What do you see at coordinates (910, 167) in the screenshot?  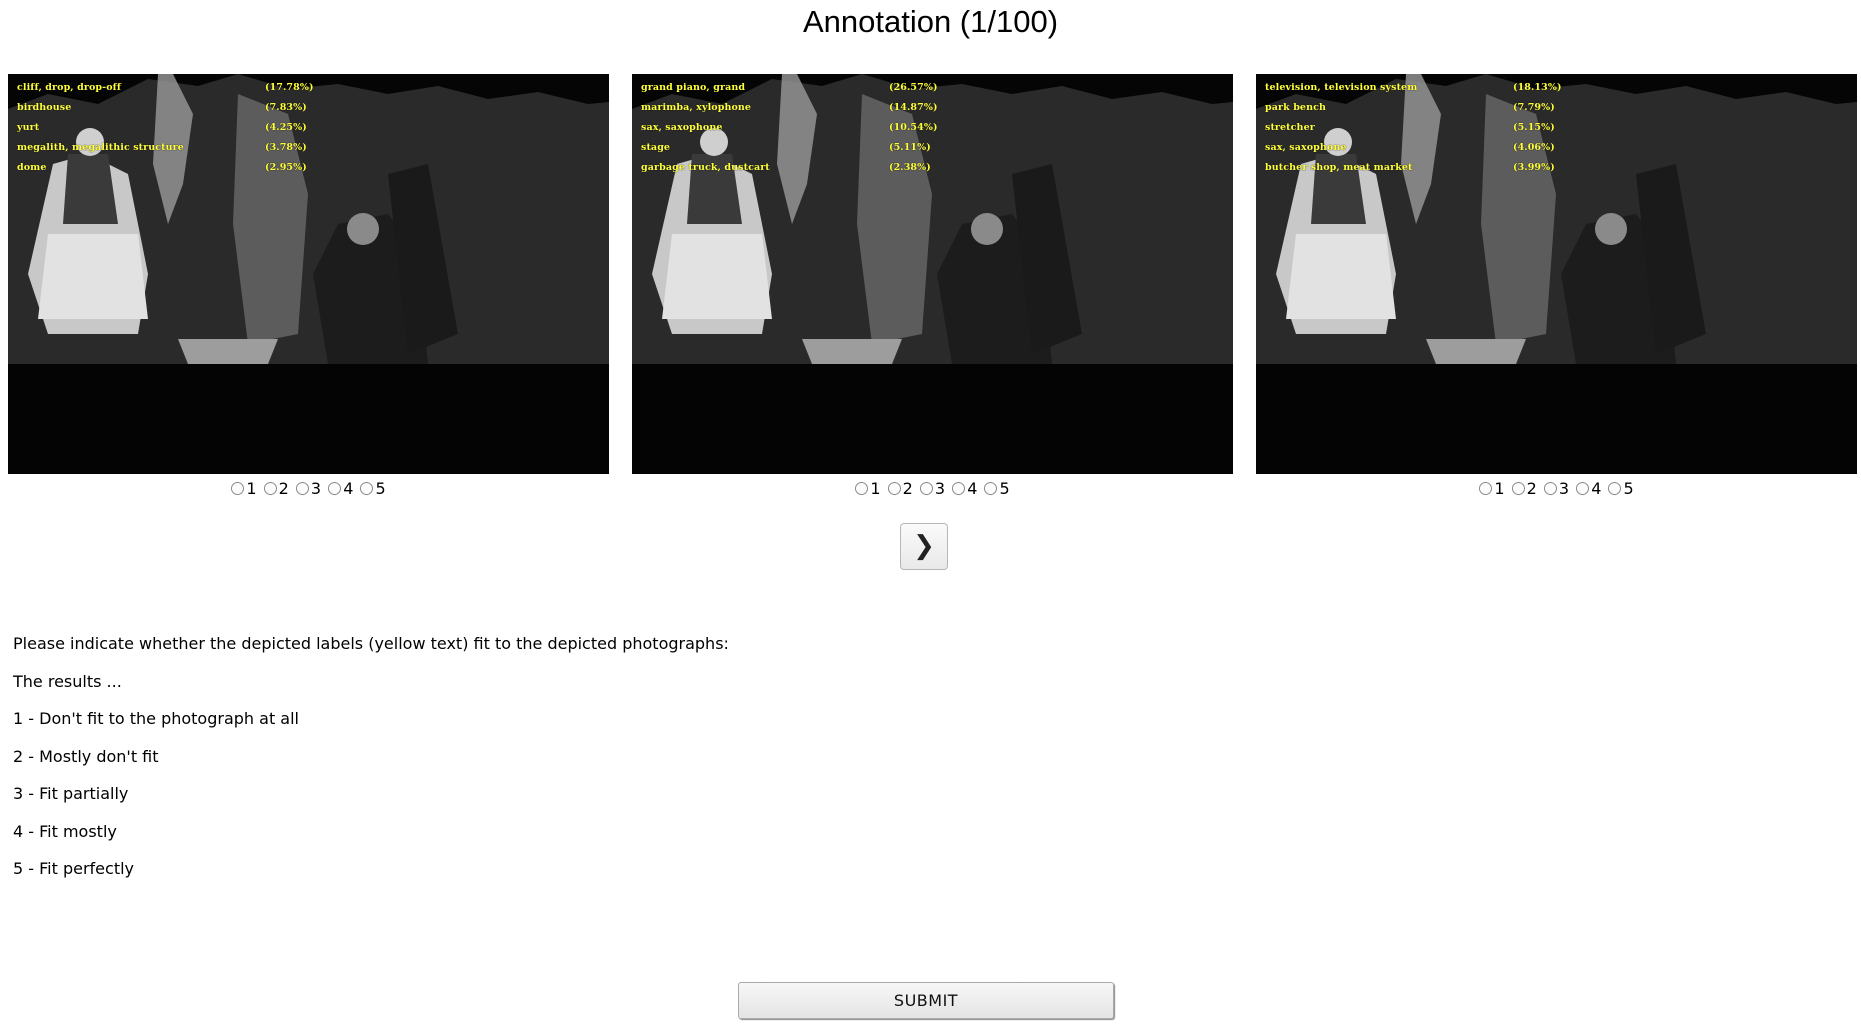 I see `label-percentage: (2.38%)` at bounding box center [910, 167].